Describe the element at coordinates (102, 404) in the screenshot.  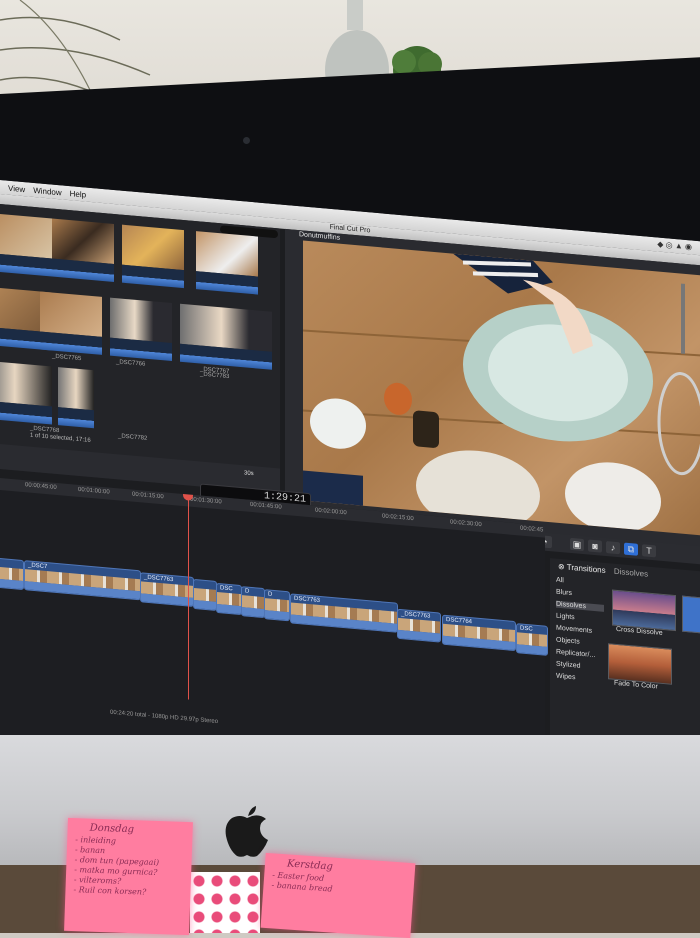
I see `clip-thumbnail: _DSC7782` at that location.